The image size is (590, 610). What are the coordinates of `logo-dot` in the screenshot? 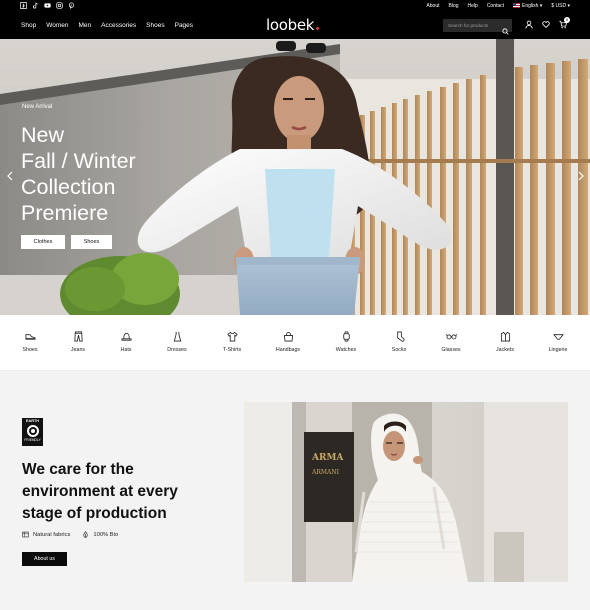 It's located at (317, 28).